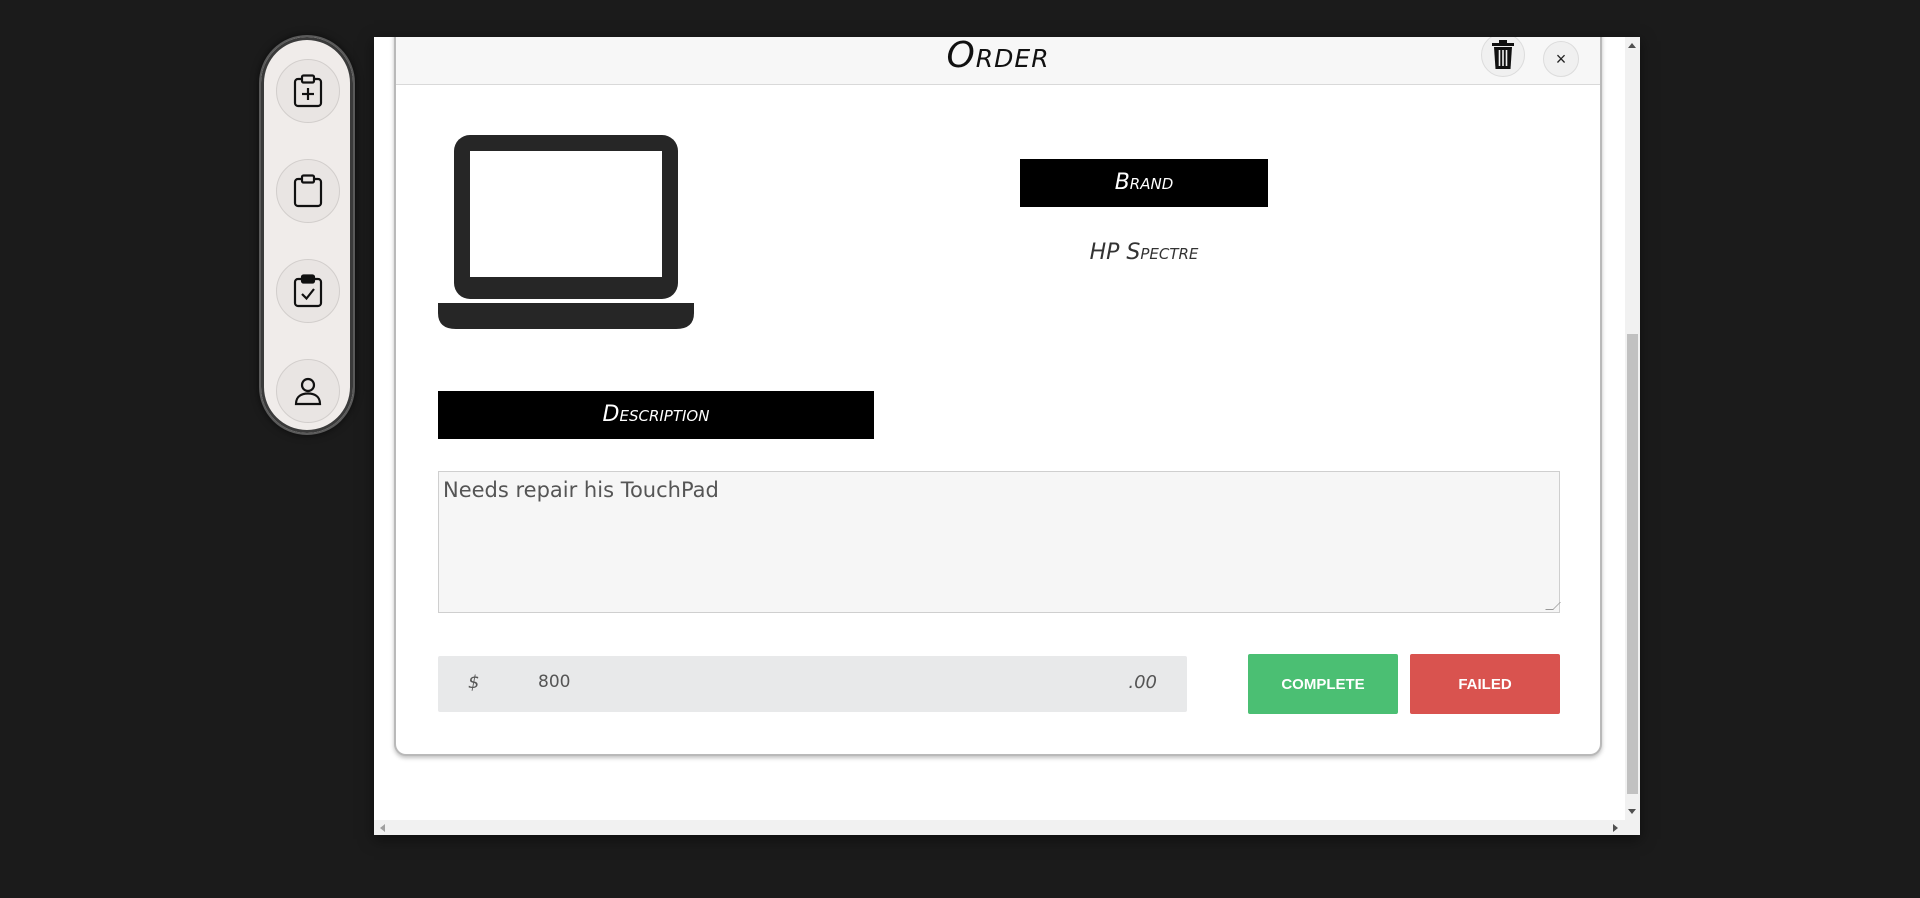 The height and width of the screenshot is (898, 1920). Describe the element at coordinates (1142, 682) in the screenshot. I see `price-cents: .00` at that location.